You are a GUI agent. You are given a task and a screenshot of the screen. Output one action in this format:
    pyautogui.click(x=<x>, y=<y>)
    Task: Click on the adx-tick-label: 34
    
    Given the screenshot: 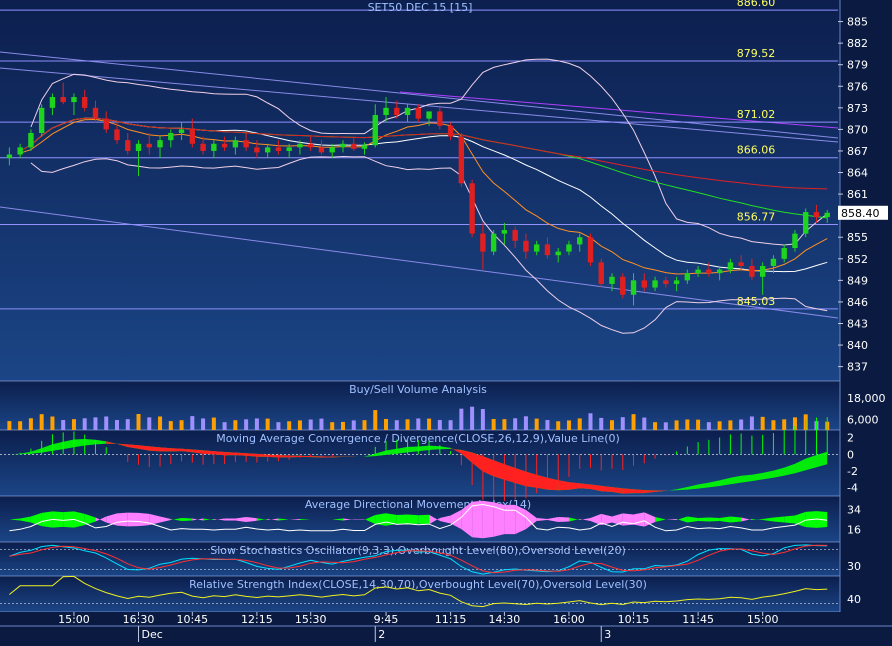 What is the action you would take?
    pyautogui.click(x=854, y=509)
    